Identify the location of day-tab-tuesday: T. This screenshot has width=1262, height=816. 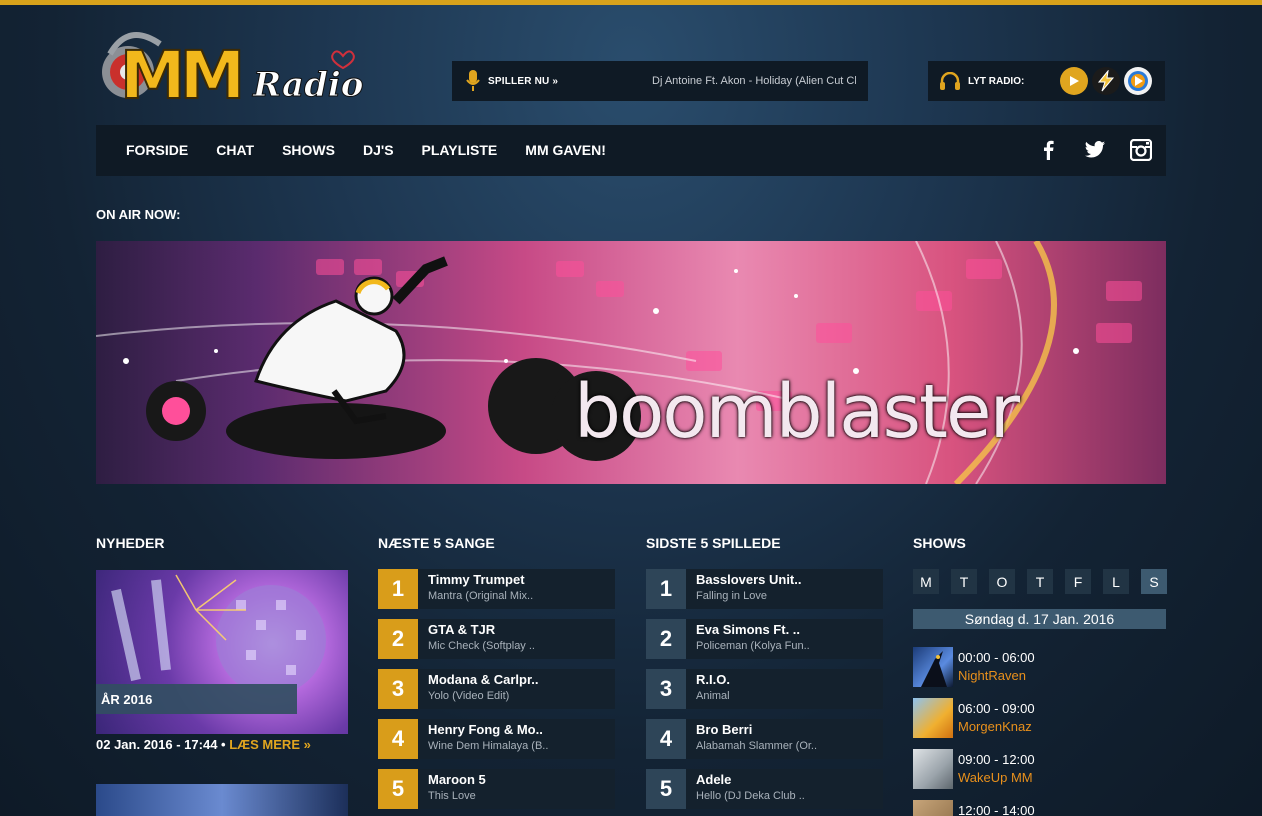
(964, 581).